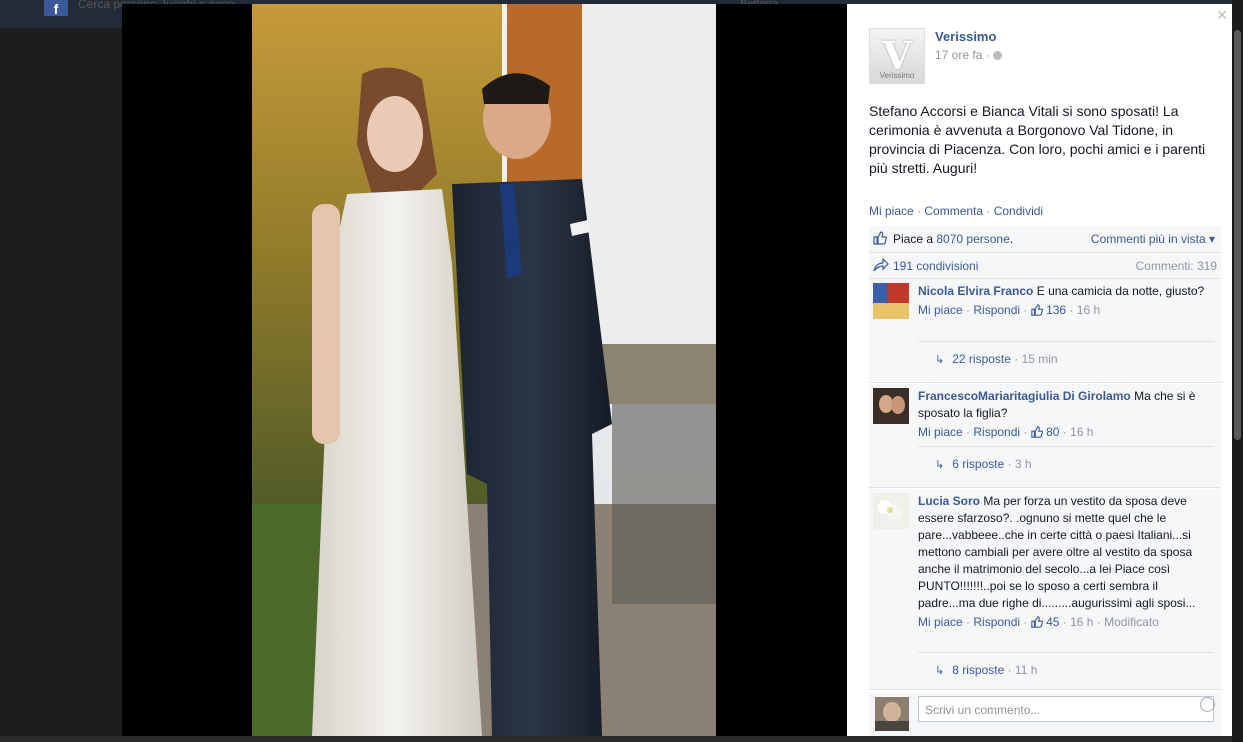 Image resolution: width=1243 pixels, height=742 pixels. I want to click on facebook-logo-icon: f, so click(56, 8).